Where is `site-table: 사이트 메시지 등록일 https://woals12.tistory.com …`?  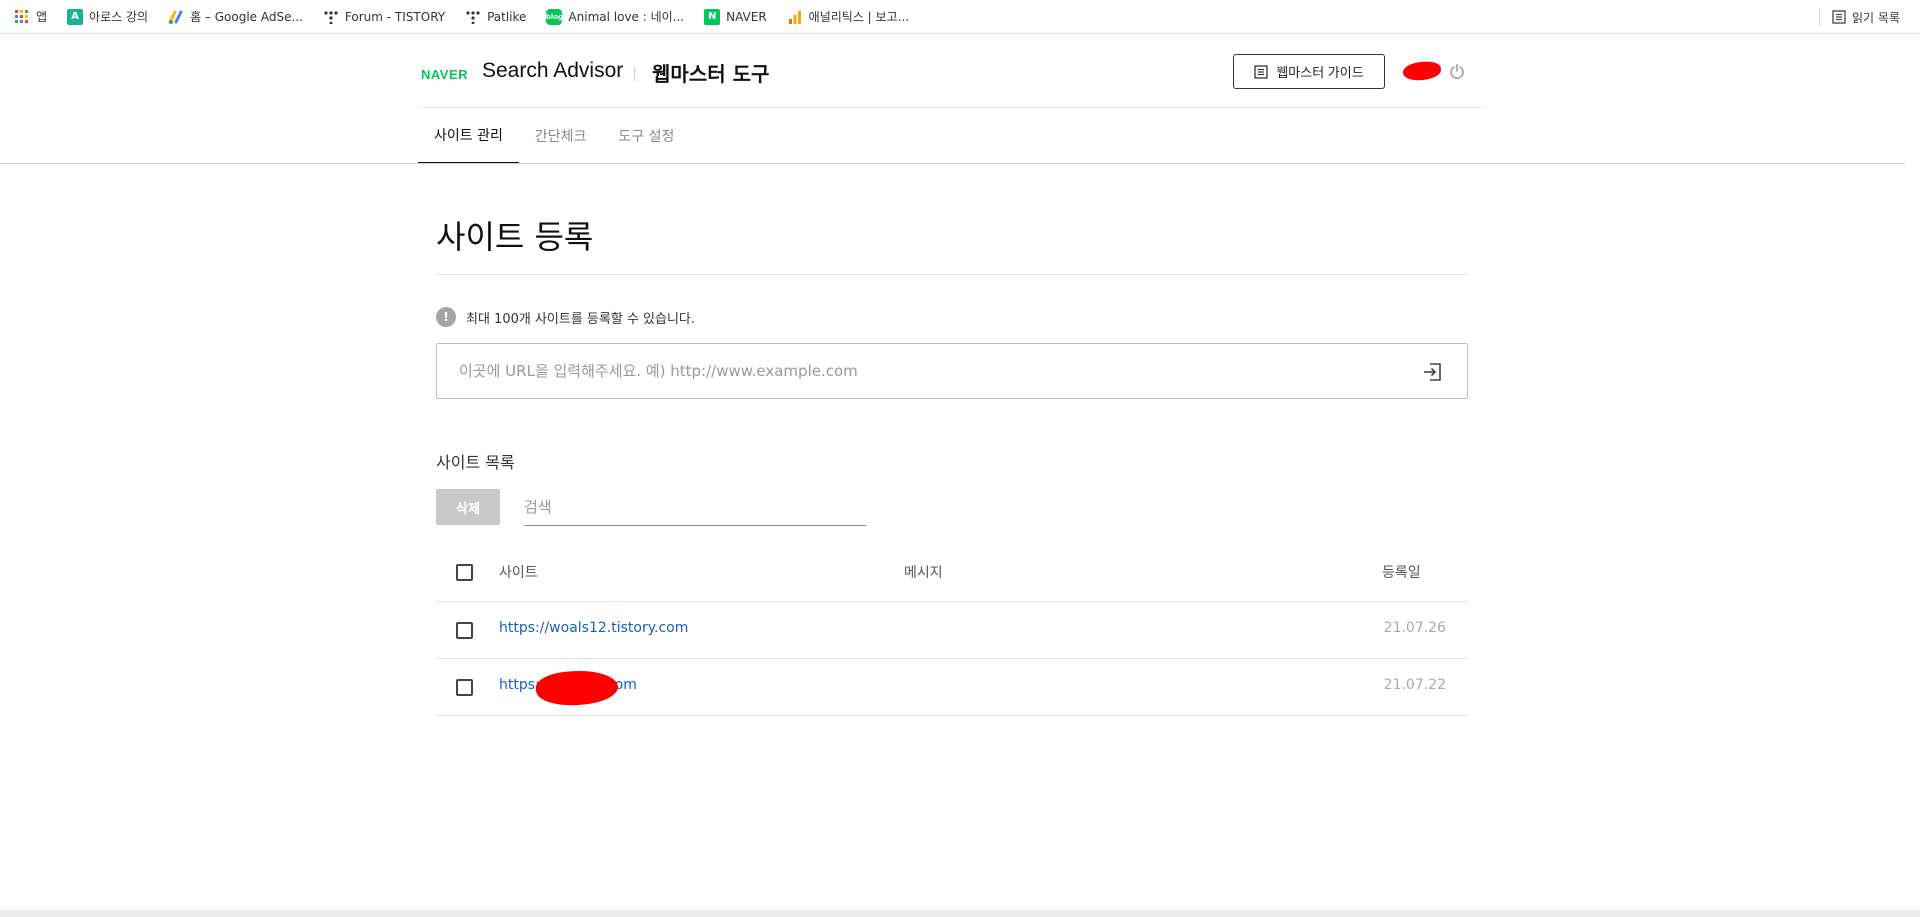
site-table: 사이트 메시지 등록일 https://woals12.tistory.com … is located at coordinates (952, 630).